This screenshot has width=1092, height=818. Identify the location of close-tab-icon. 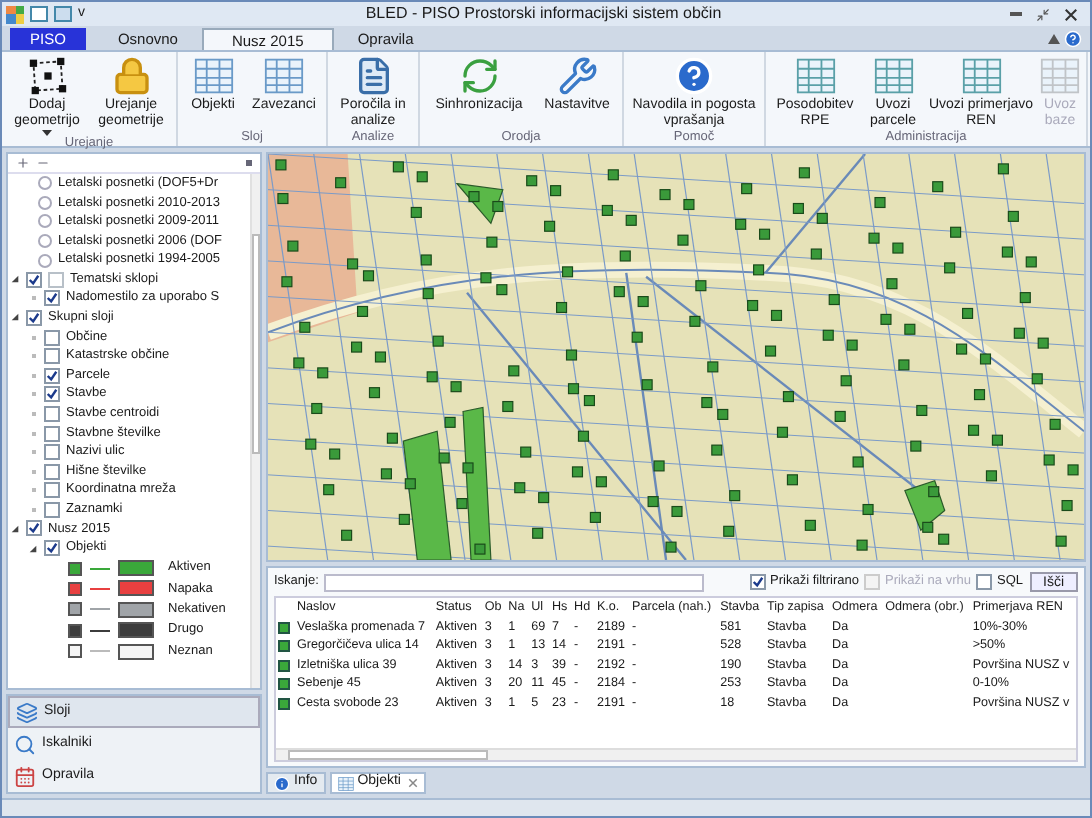
(413, 783).